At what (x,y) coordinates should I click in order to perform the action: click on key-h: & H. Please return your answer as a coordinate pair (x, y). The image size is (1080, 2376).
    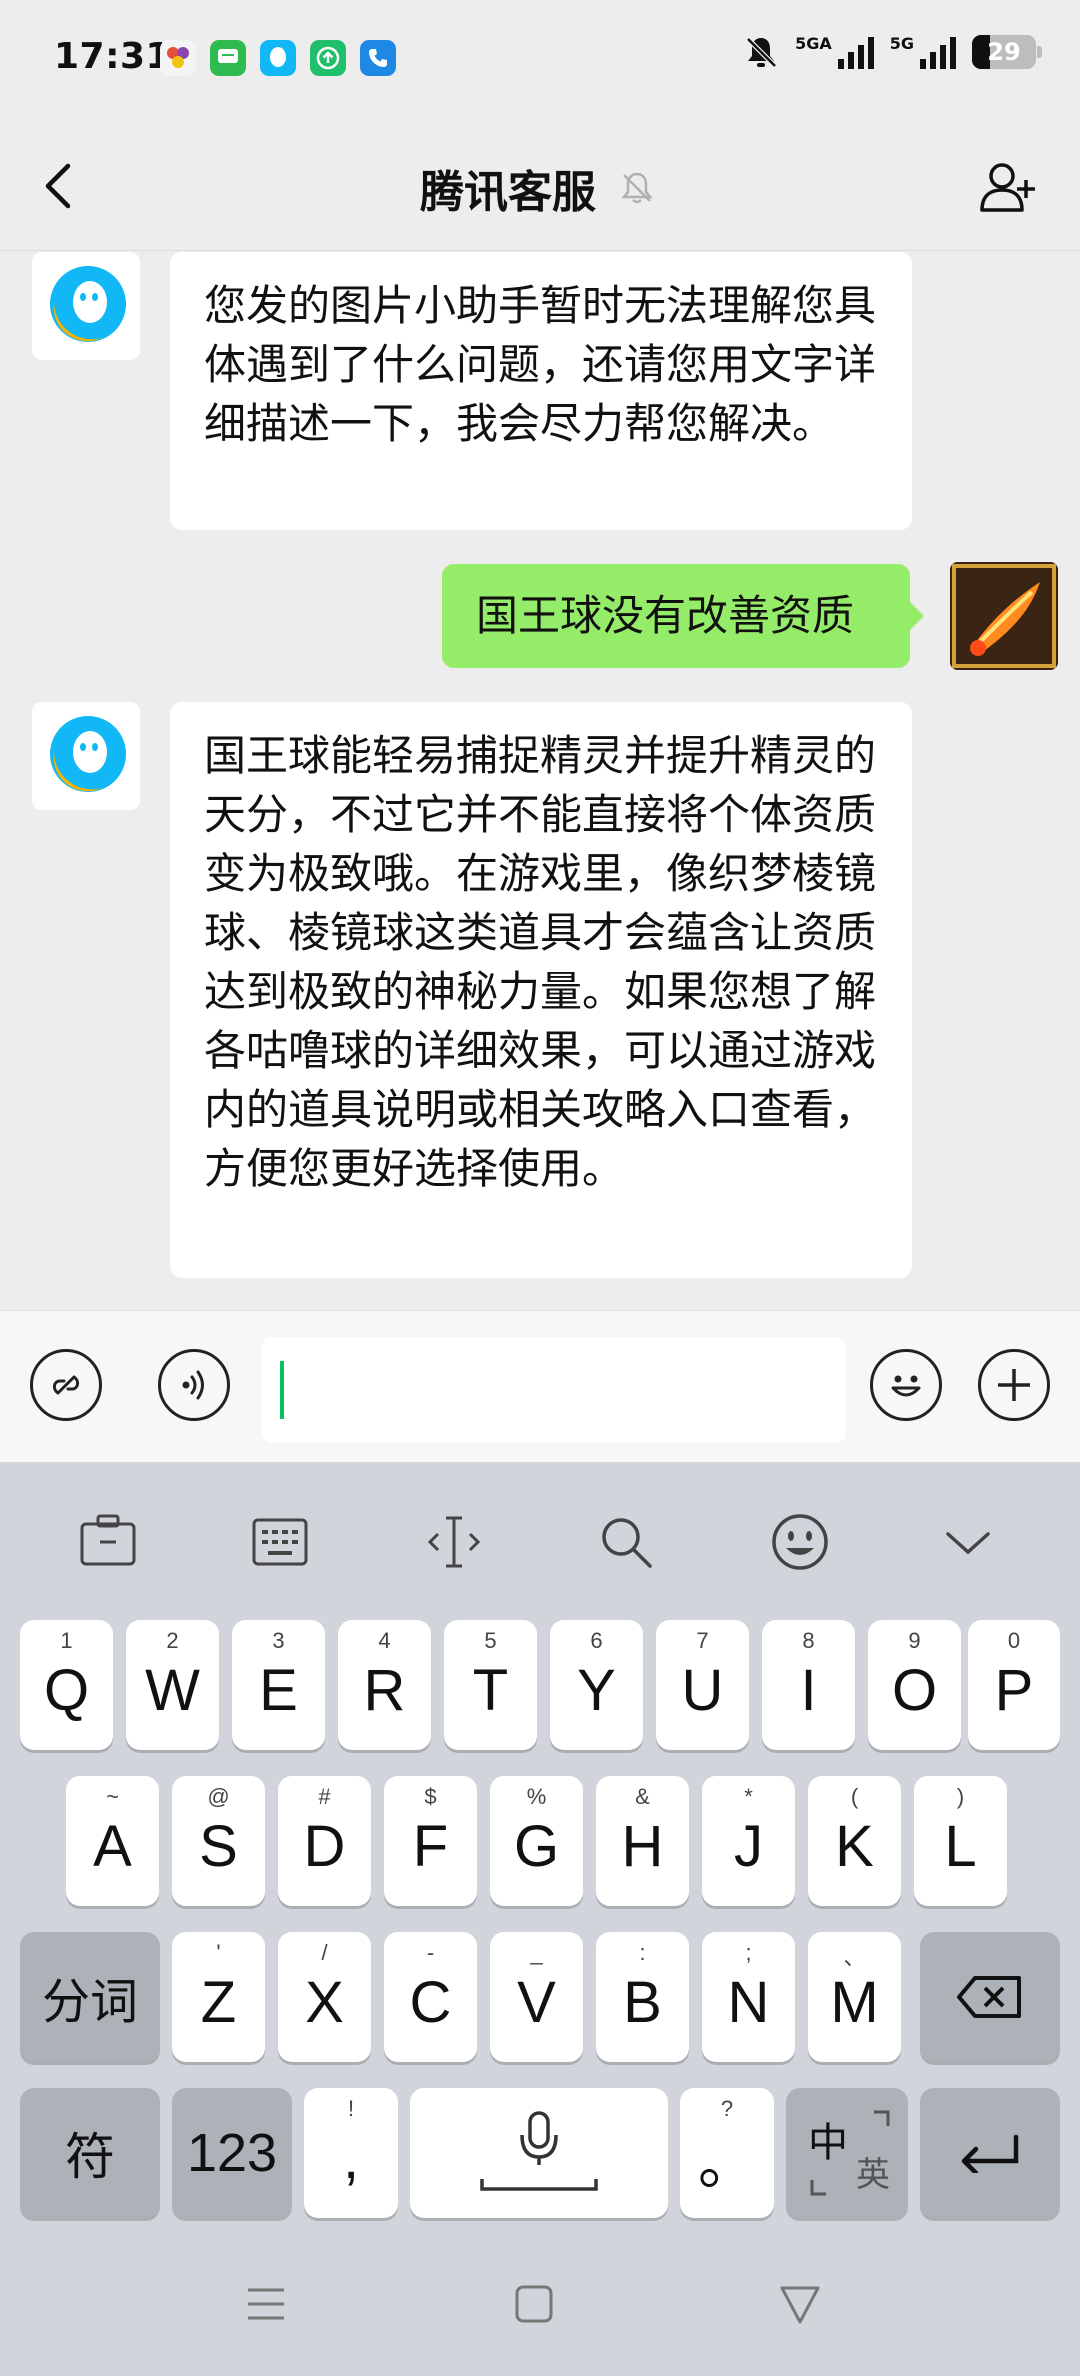
    Looking at the image, I should click on (642, 1841).